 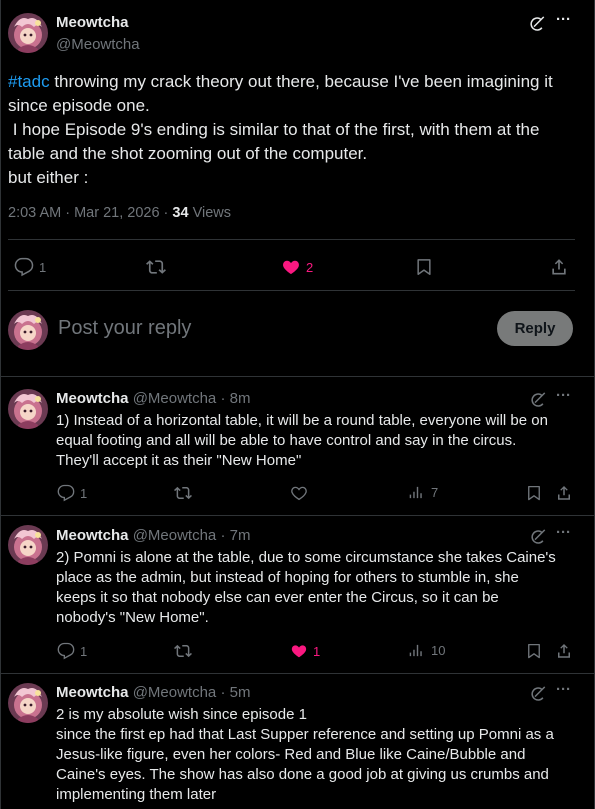 I want to click on views-label: Views, so click(x=210, y=213).